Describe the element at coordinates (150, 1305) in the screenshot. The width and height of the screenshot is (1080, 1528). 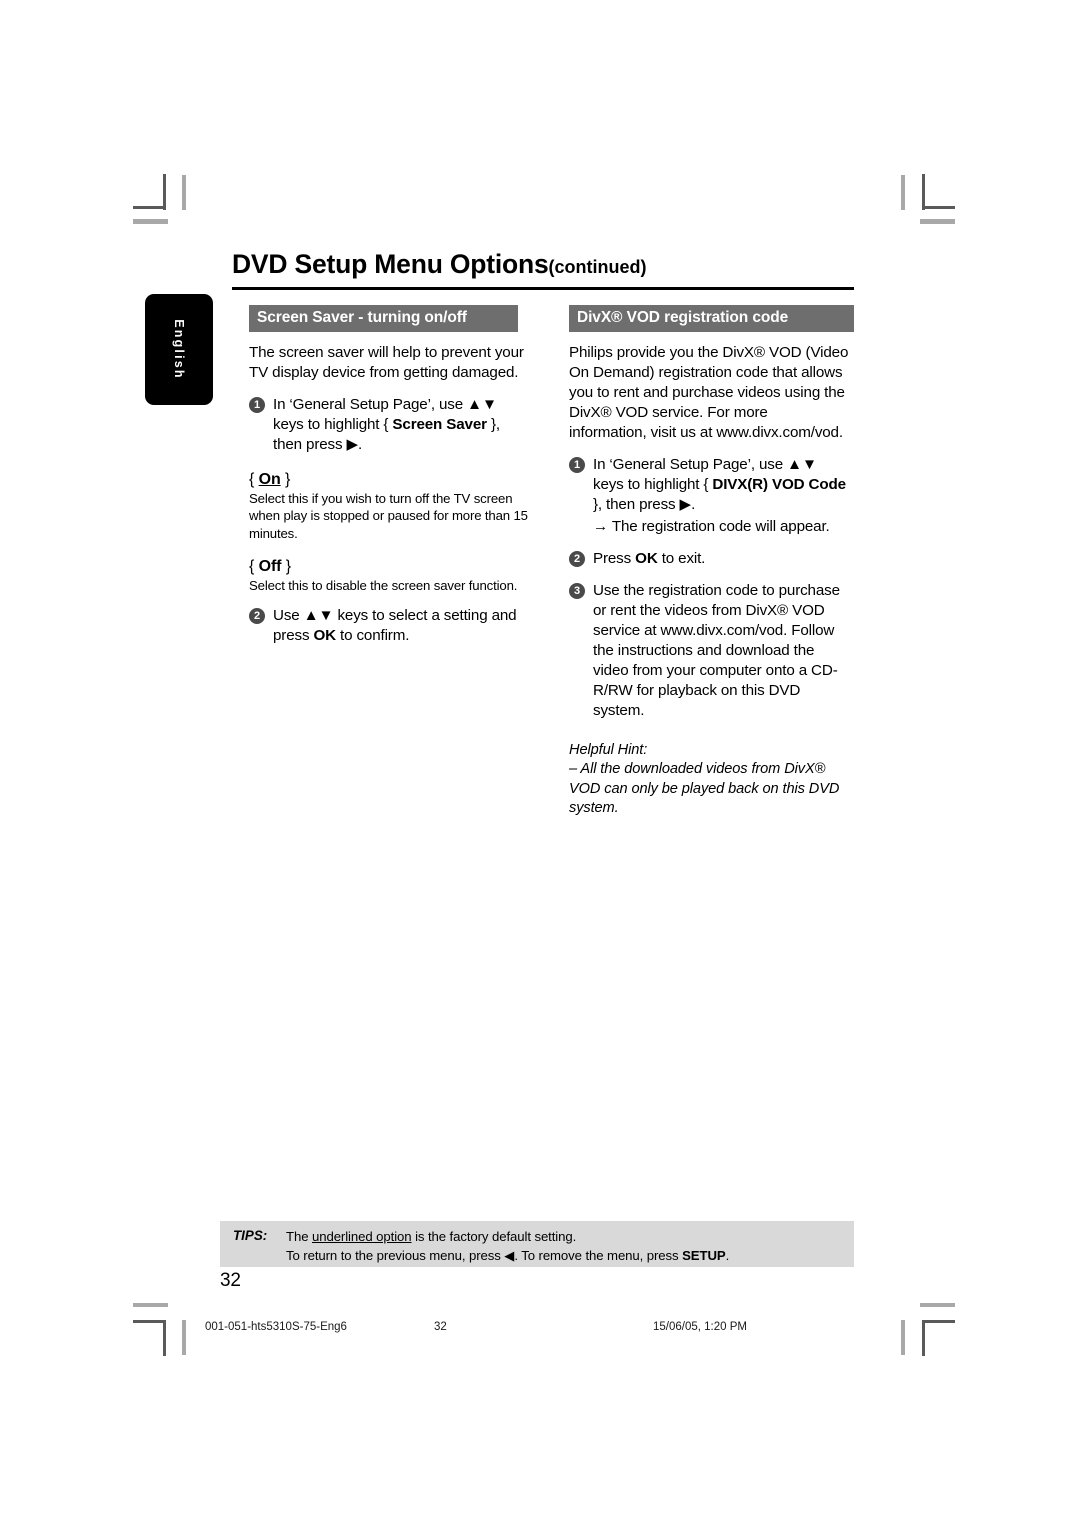
I see `crop-mark-bottom-left-tick` at that location.